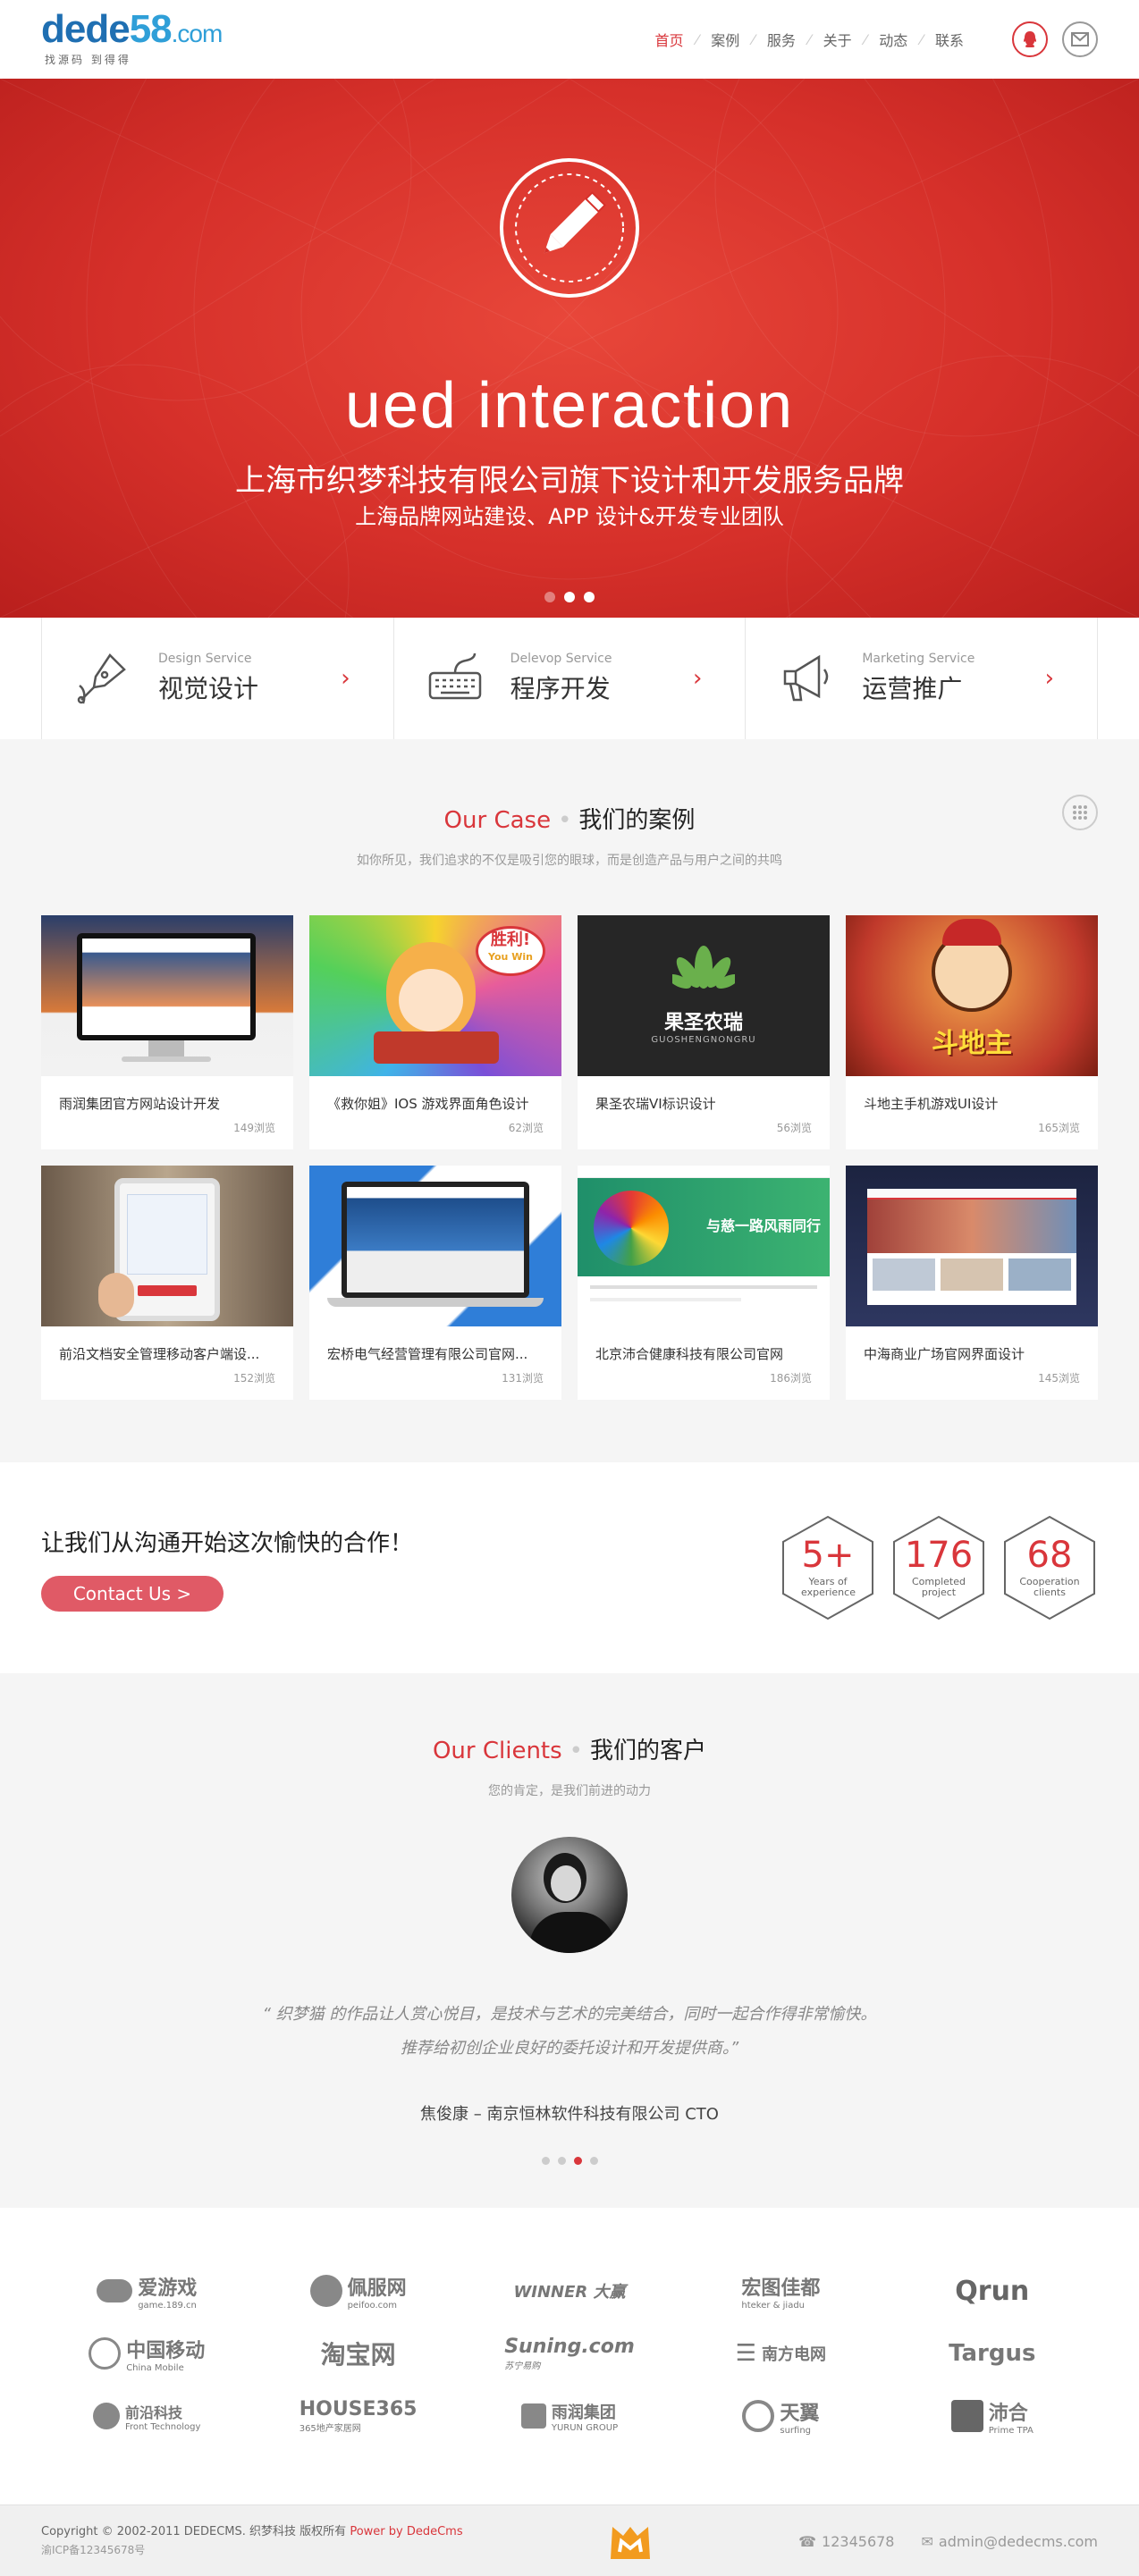 This screenshot has width=1139, height=2576. Describe the element at coordinates (725, 40) in the screenshot. I see `nav-cases: 案例` at that location.